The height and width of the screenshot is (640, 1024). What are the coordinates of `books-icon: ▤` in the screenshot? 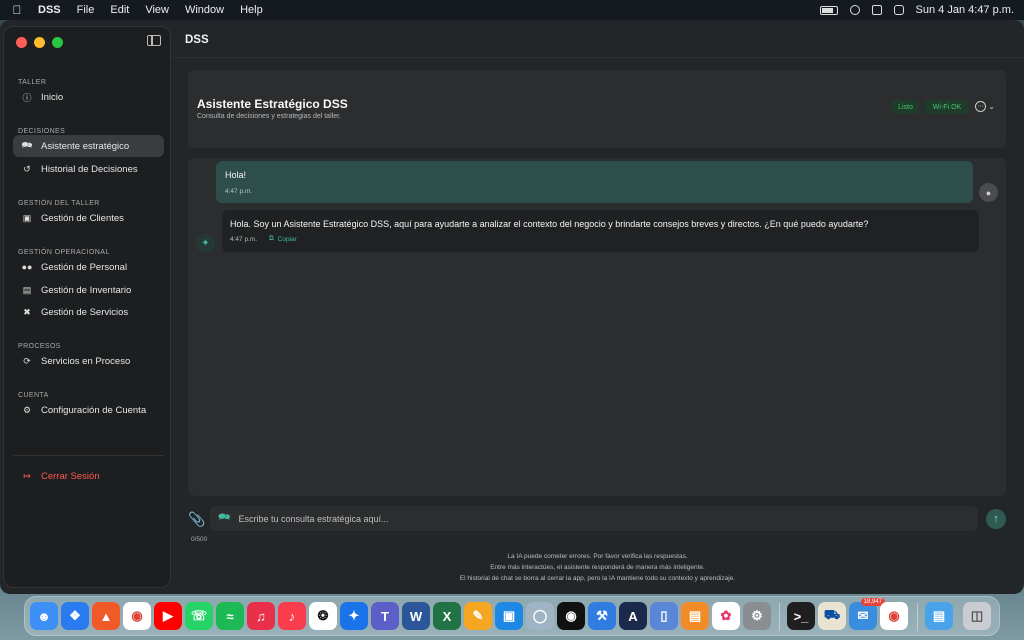 It's located at (695, 616).